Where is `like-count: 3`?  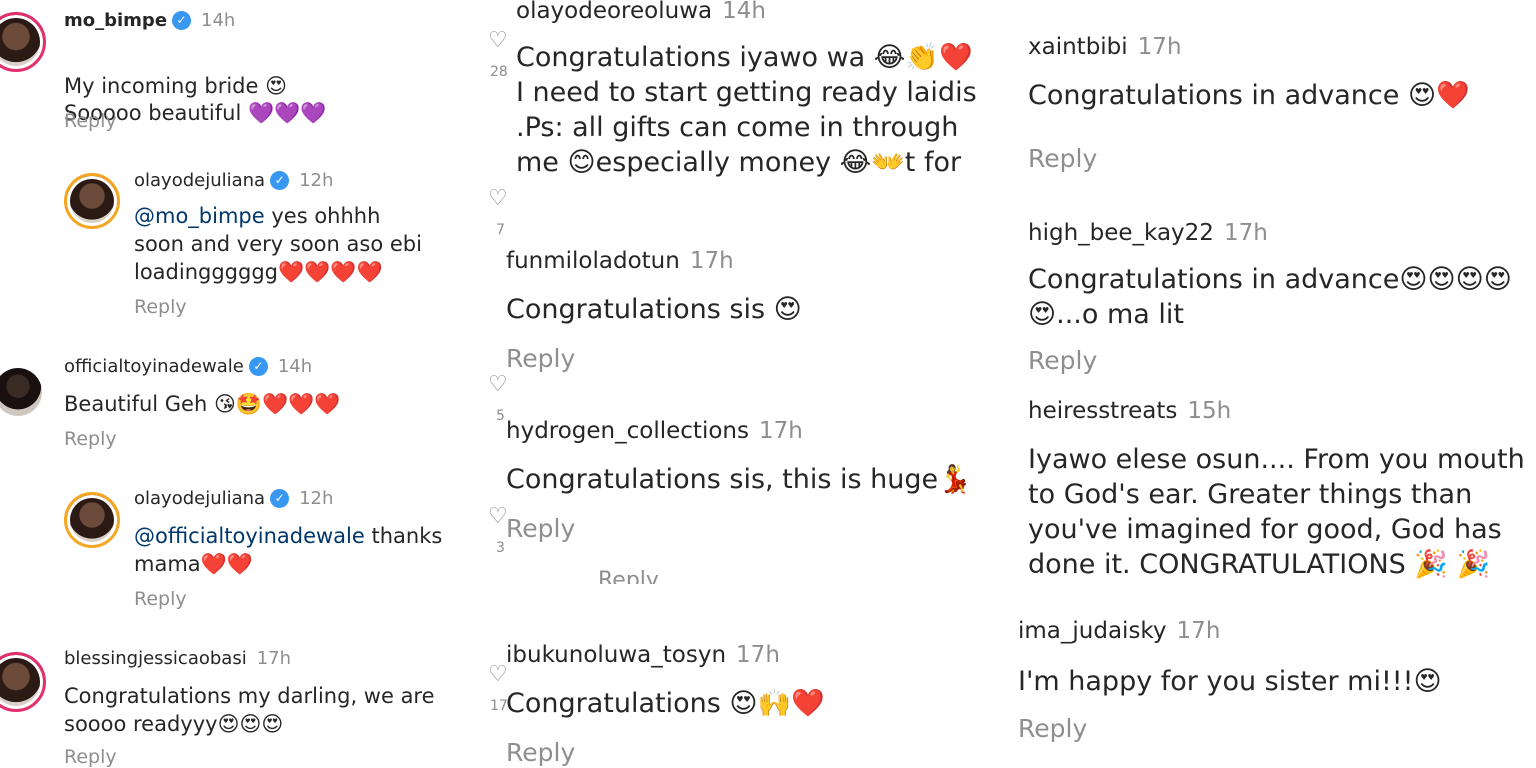 like-count: 3 is located at coordinates (500, 548).